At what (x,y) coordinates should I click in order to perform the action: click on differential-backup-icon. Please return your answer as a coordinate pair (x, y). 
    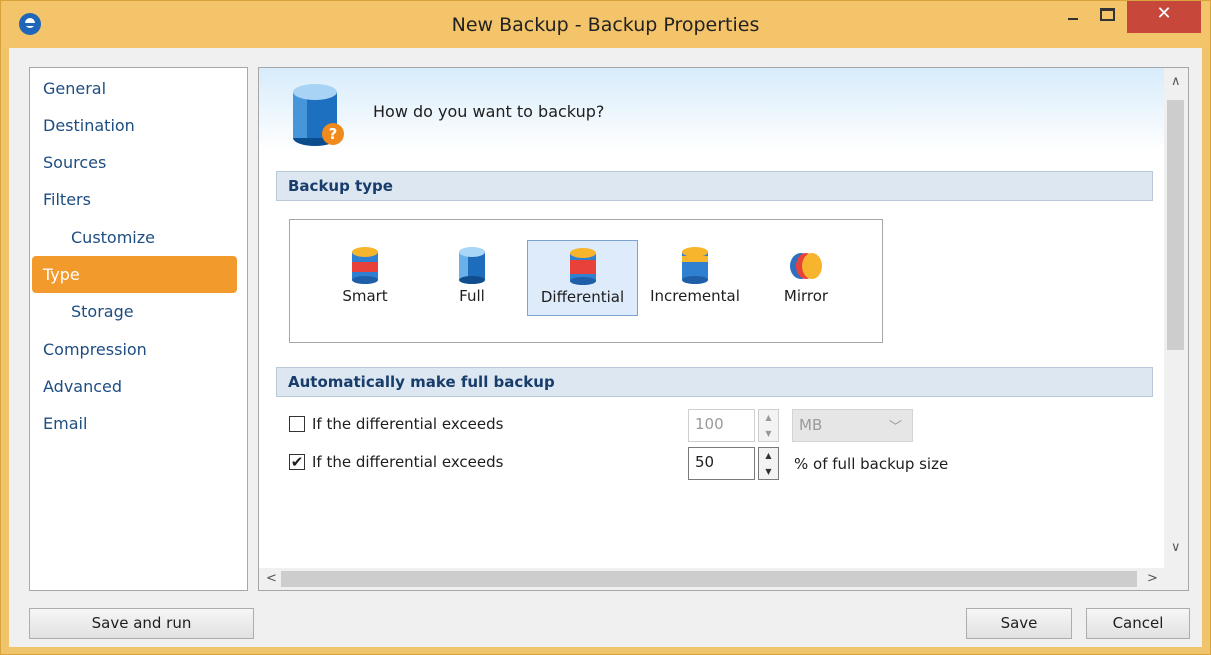
    Looking at the image, I should click on (582, 266).